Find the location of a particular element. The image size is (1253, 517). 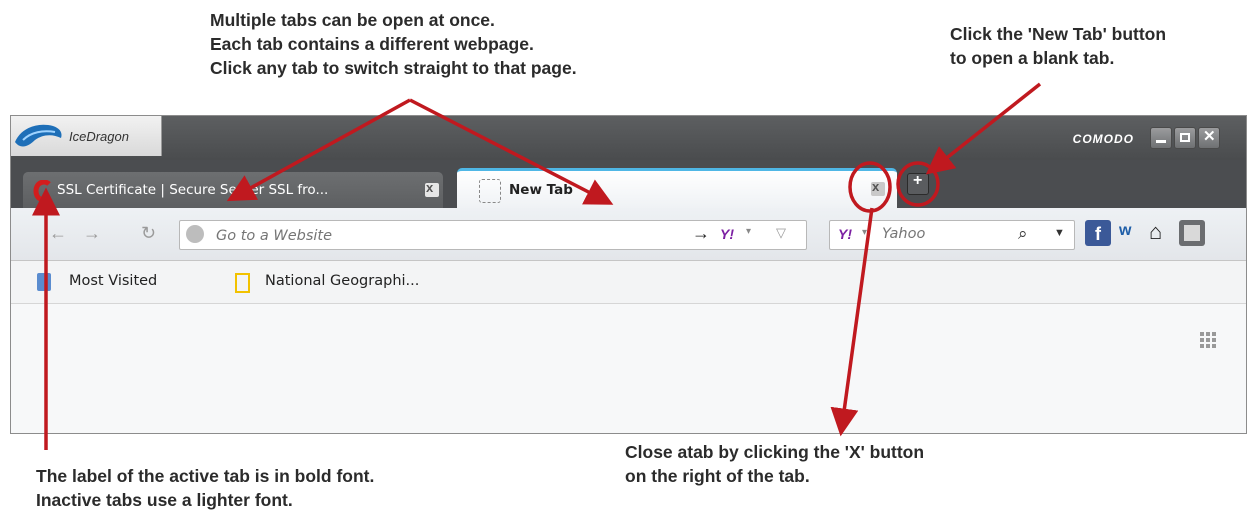

address-input is located at coordinates (446, 236).